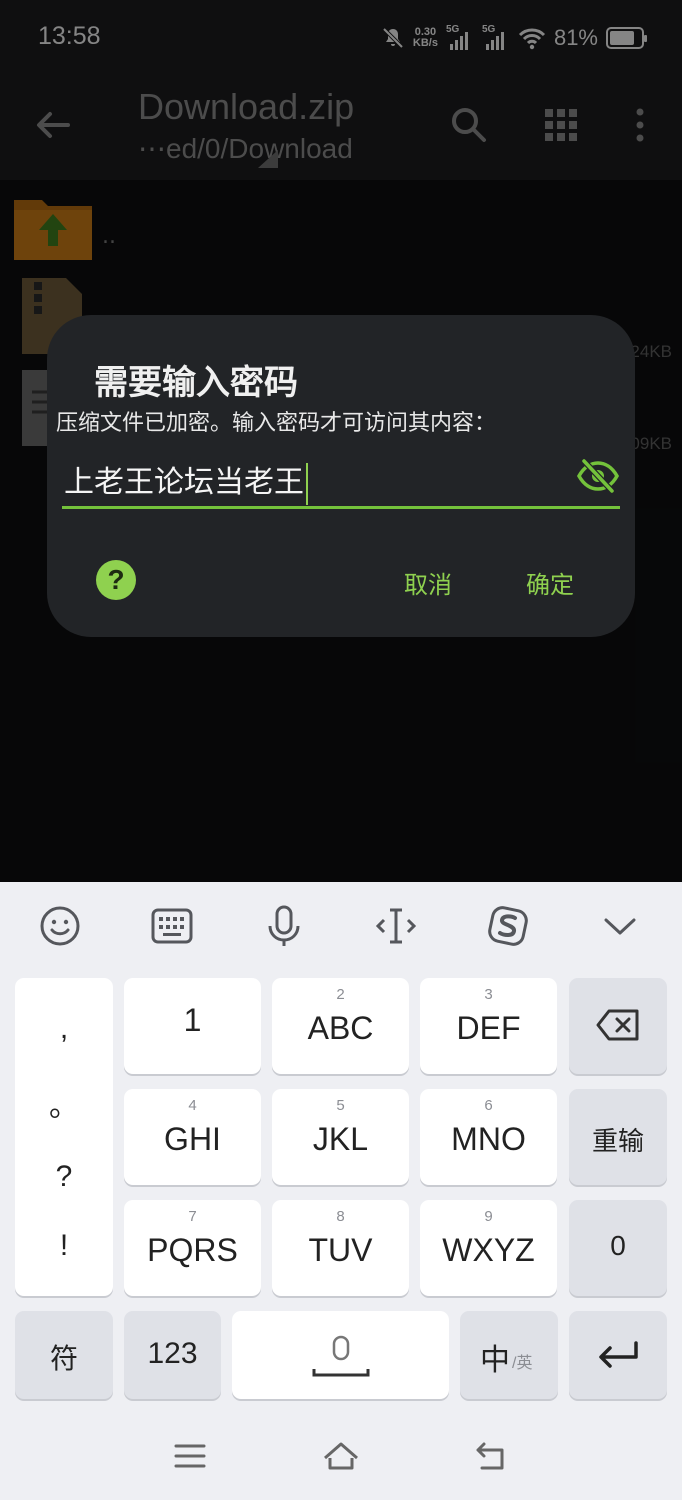  What do you see at coordinates (192, 1020) in the screenshot?
I see `key-label: 1` at bounding box center [192, 1020].